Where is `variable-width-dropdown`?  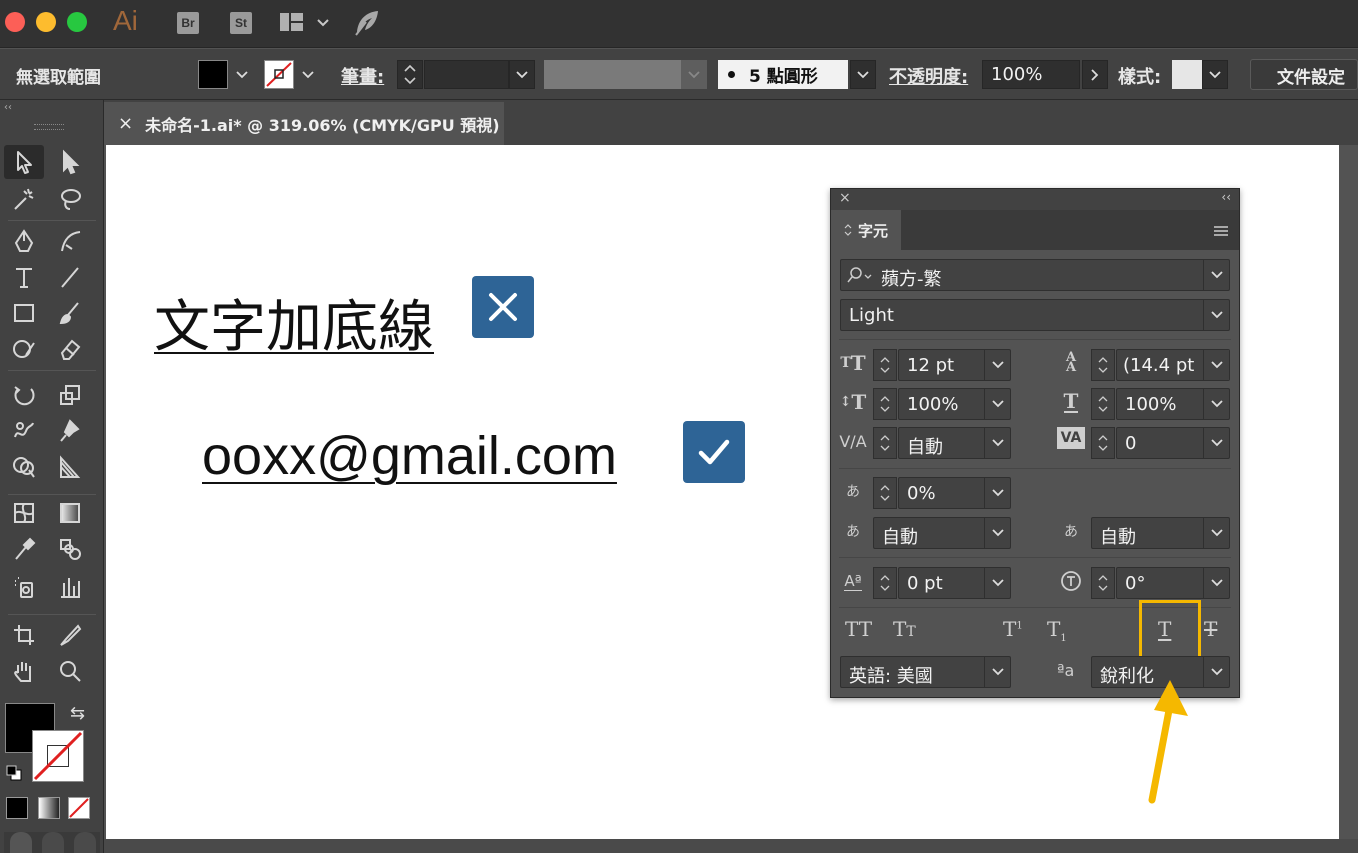
variable-width-dropdown is located at coordinates (694, 74).